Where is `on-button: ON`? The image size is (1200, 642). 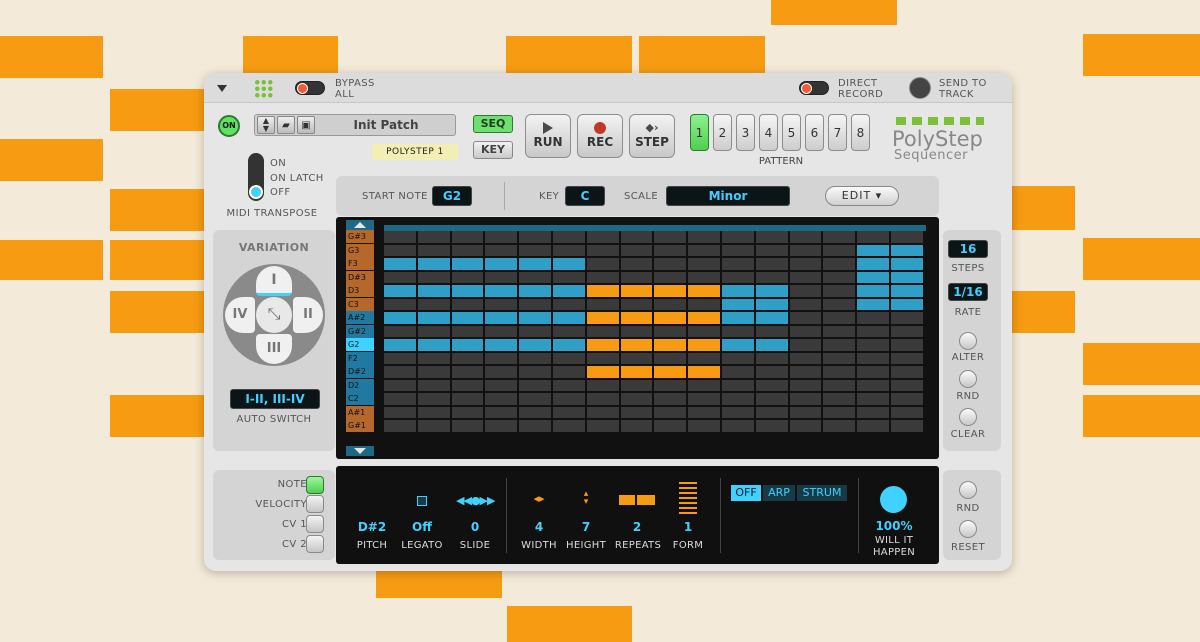
on-button: ON is located at coordinates (229, 126).